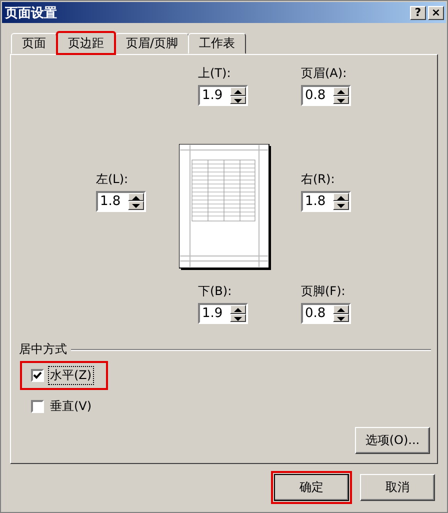 This screenshot has width=448, height=513. I want to click on checkbox-label: 垂直(V), so click(71, 406).